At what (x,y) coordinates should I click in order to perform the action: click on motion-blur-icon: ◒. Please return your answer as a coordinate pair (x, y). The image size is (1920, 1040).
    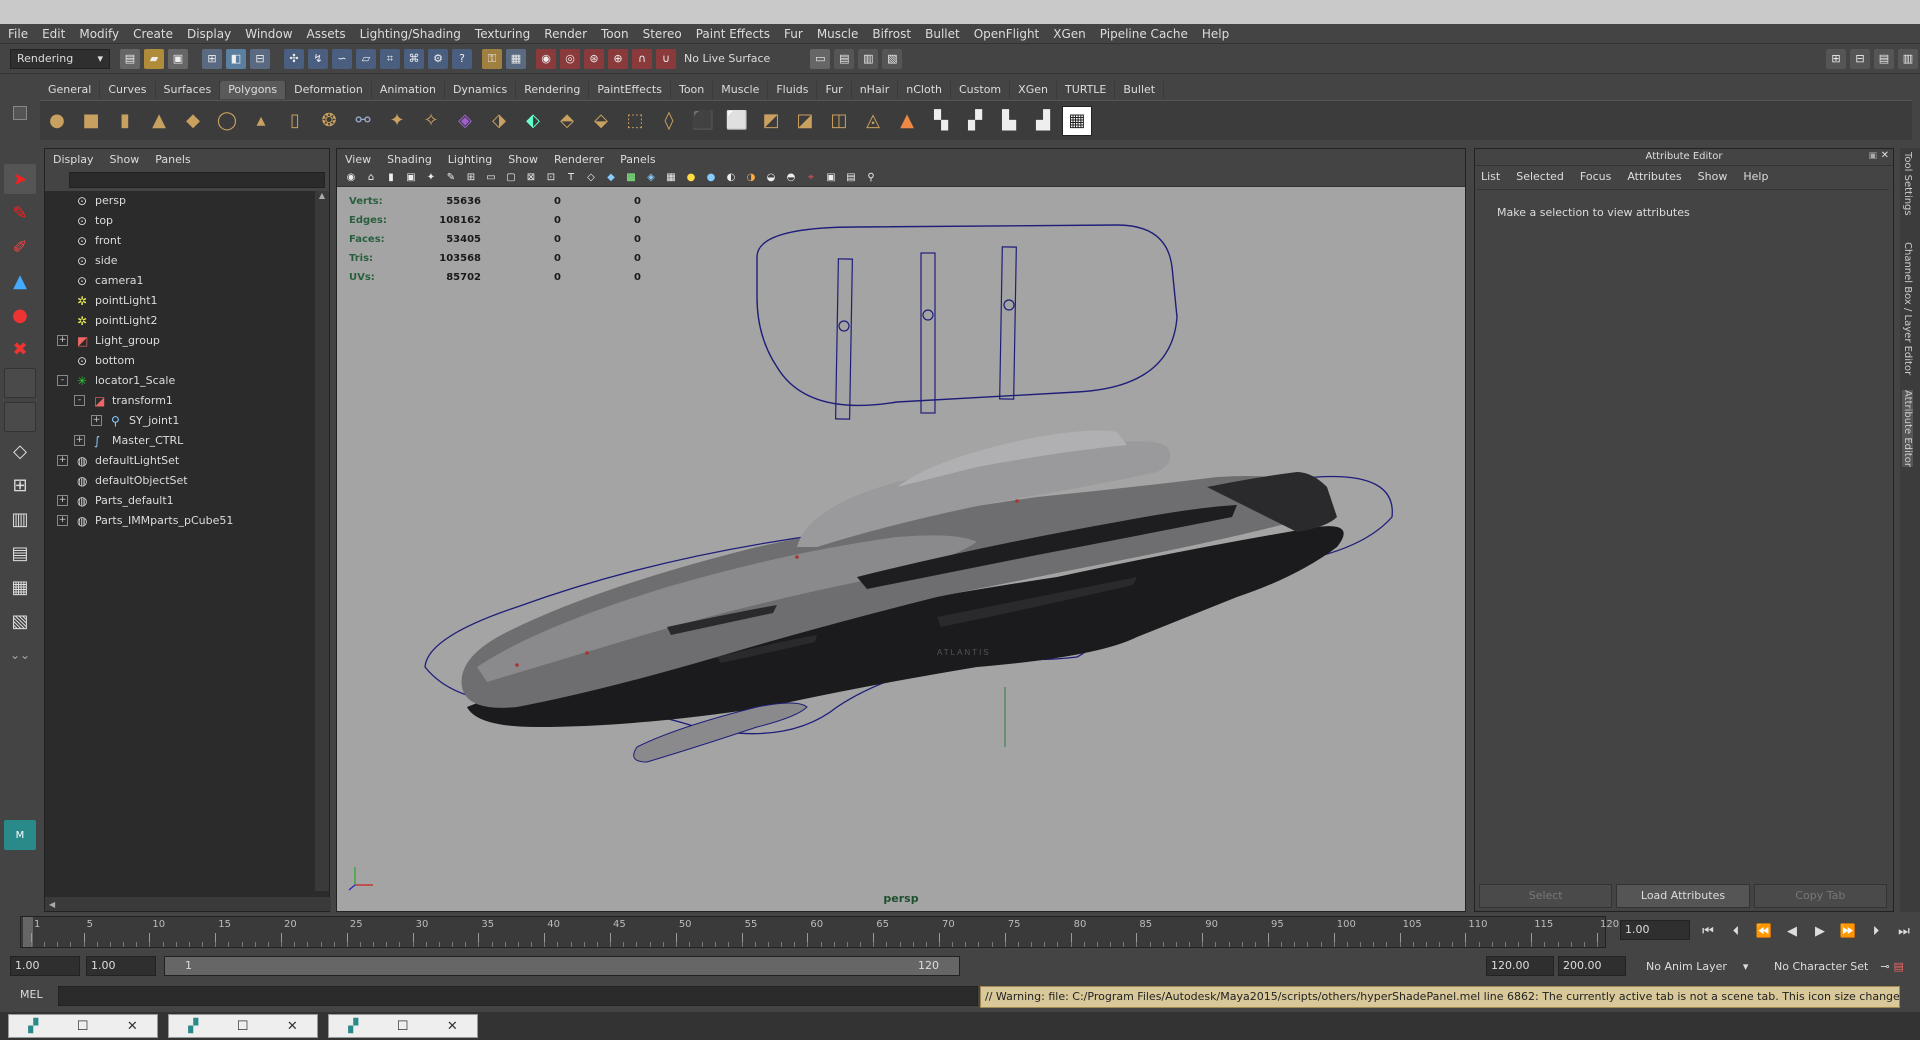
    Looking at the image, I should click on (771, 178).